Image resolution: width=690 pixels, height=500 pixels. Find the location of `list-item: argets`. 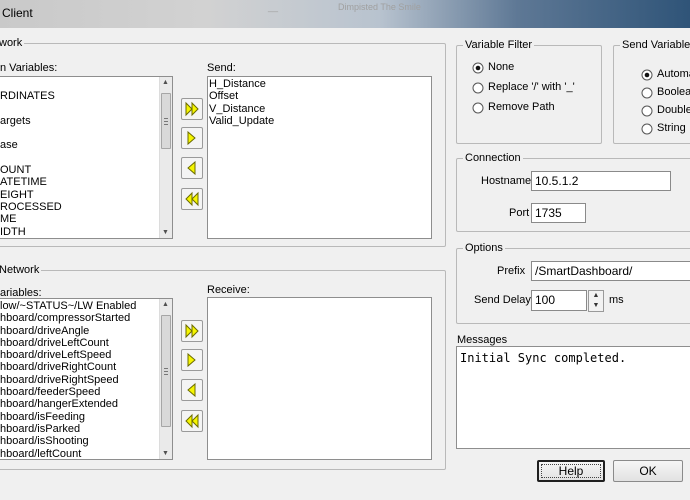

list-item: argets is located at coordinates (86, 121).